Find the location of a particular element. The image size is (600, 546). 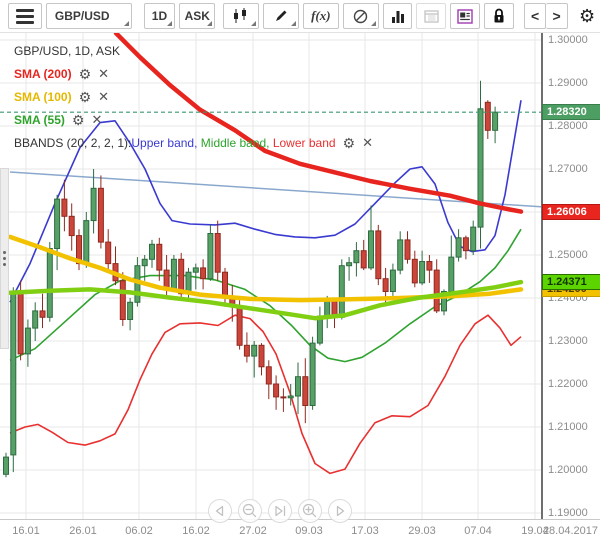

time-axis-label: 27.02 is located at coordinates (253, 531).